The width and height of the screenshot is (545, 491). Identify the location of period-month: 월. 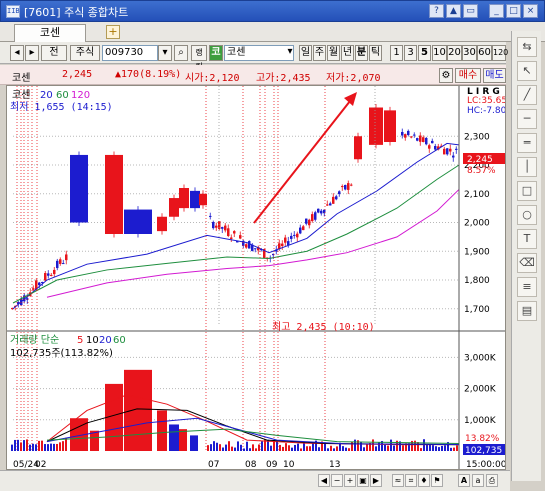
(333, 53).